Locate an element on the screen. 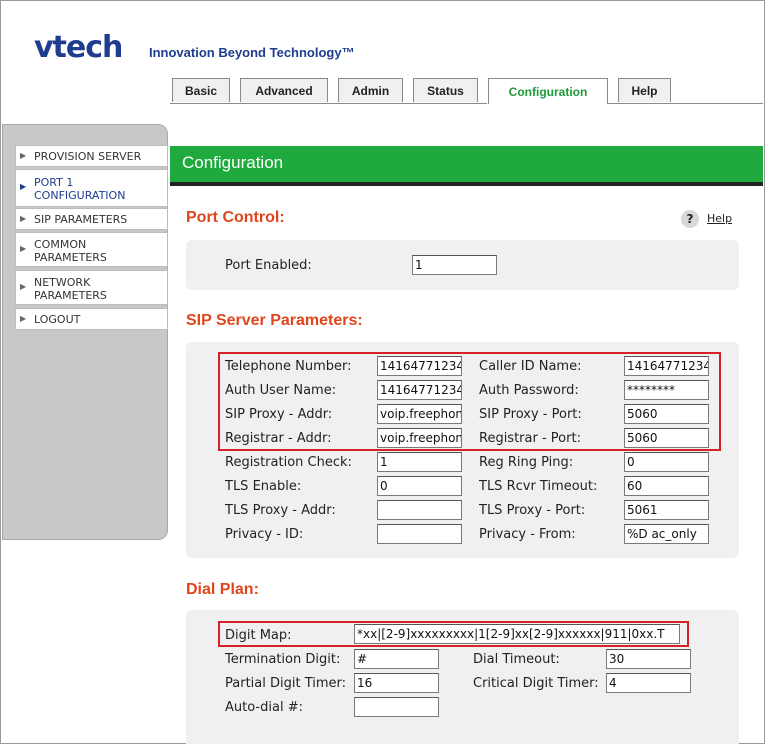  caller-id-name-field: 14164771234 is located at coordinates (666, 366).